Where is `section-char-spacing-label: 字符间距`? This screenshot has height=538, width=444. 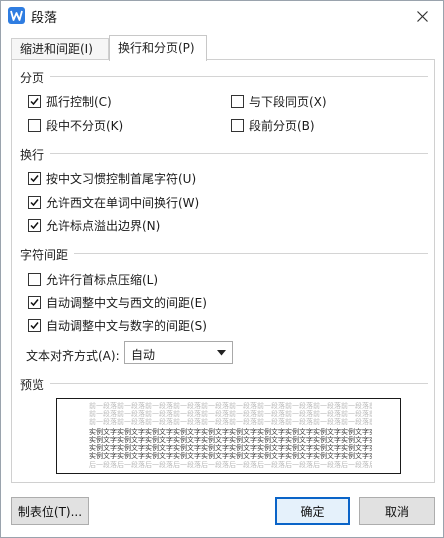 section-char-spacing-label: 字符间距 is located at coordinates (46, 254).